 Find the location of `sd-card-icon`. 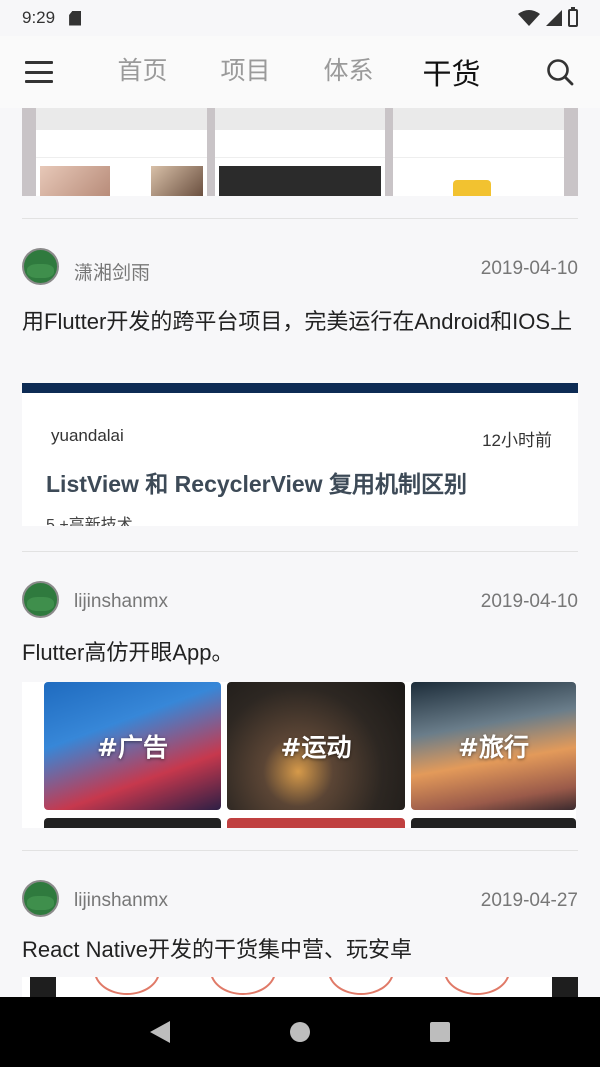

sd-card-icon is located at coordinates (75, 18).